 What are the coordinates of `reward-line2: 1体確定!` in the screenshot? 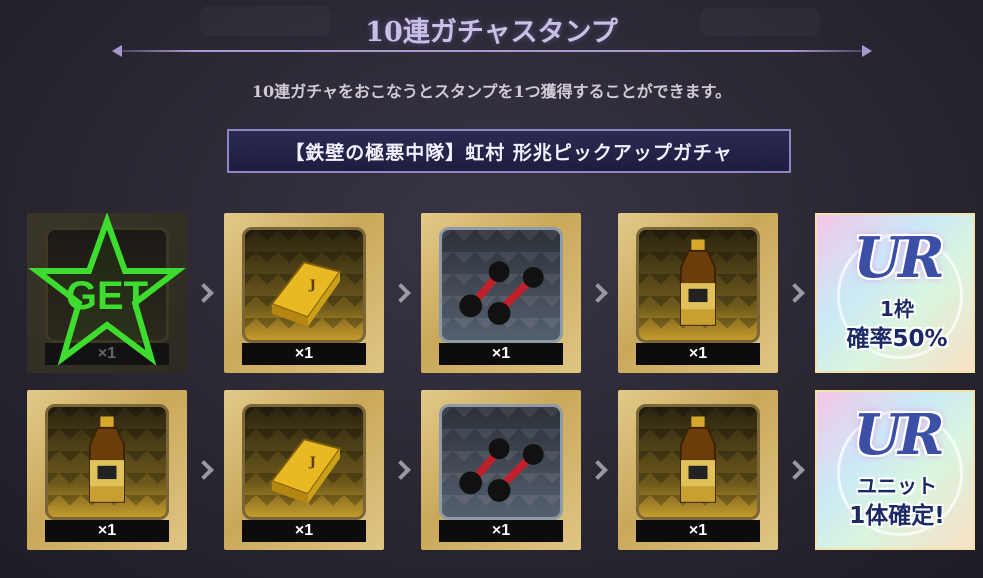 It's located at (897, 516).